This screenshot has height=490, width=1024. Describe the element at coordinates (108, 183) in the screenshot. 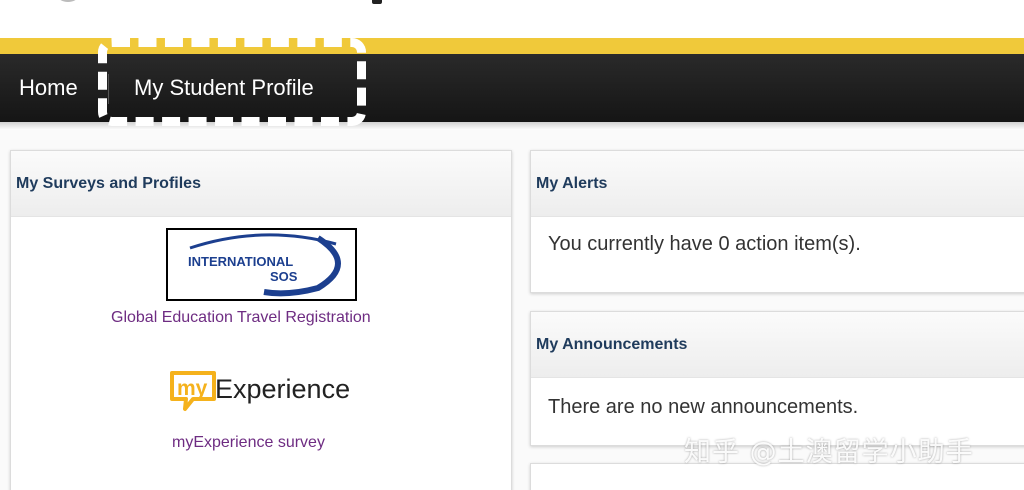

I see `panel-title: My Surveys and Profiles` at that location.